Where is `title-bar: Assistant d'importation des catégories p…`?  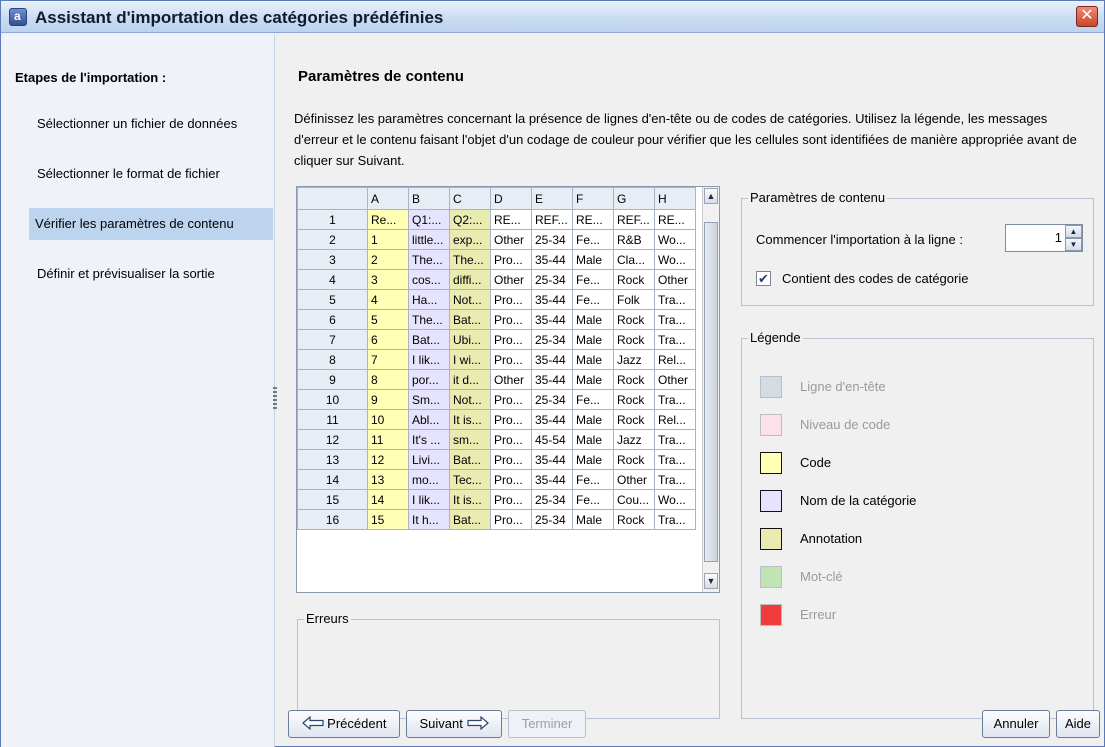
title-bar: Assistant d'importation des catégories p… is located at coordinates (552, 17).